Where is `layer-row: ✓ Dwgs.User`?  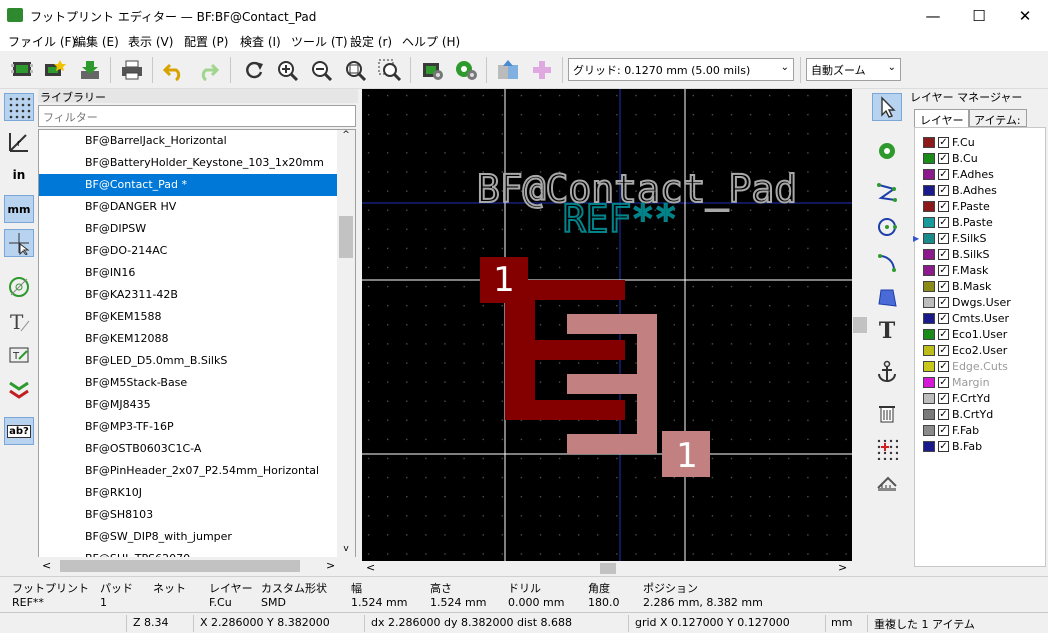
layer-row: ✓ Dwgs.User is located at coordinates (967, 302).